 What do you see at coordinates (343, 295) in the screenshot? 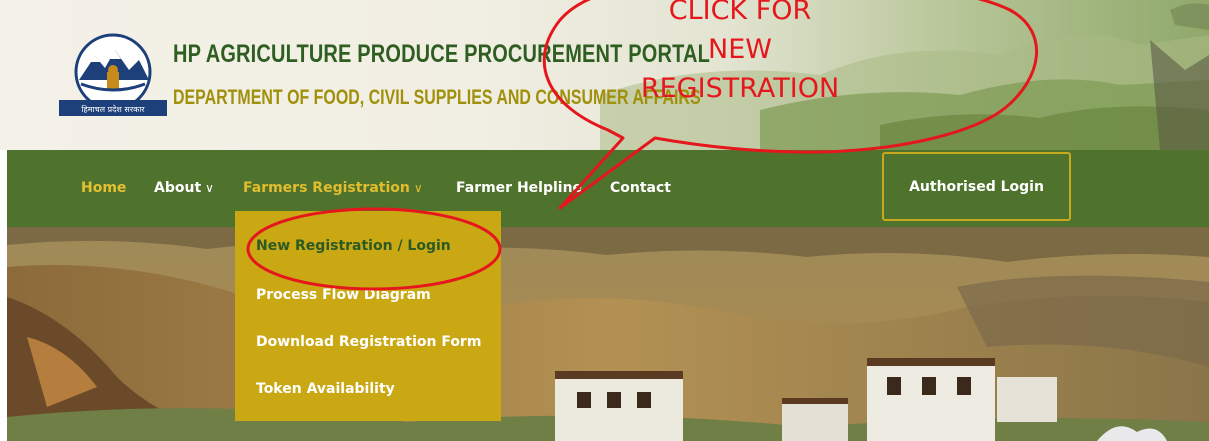
I see `menu-item-process-flow-diagram: Process Flow Diagram` at bounding box center [343, 295].